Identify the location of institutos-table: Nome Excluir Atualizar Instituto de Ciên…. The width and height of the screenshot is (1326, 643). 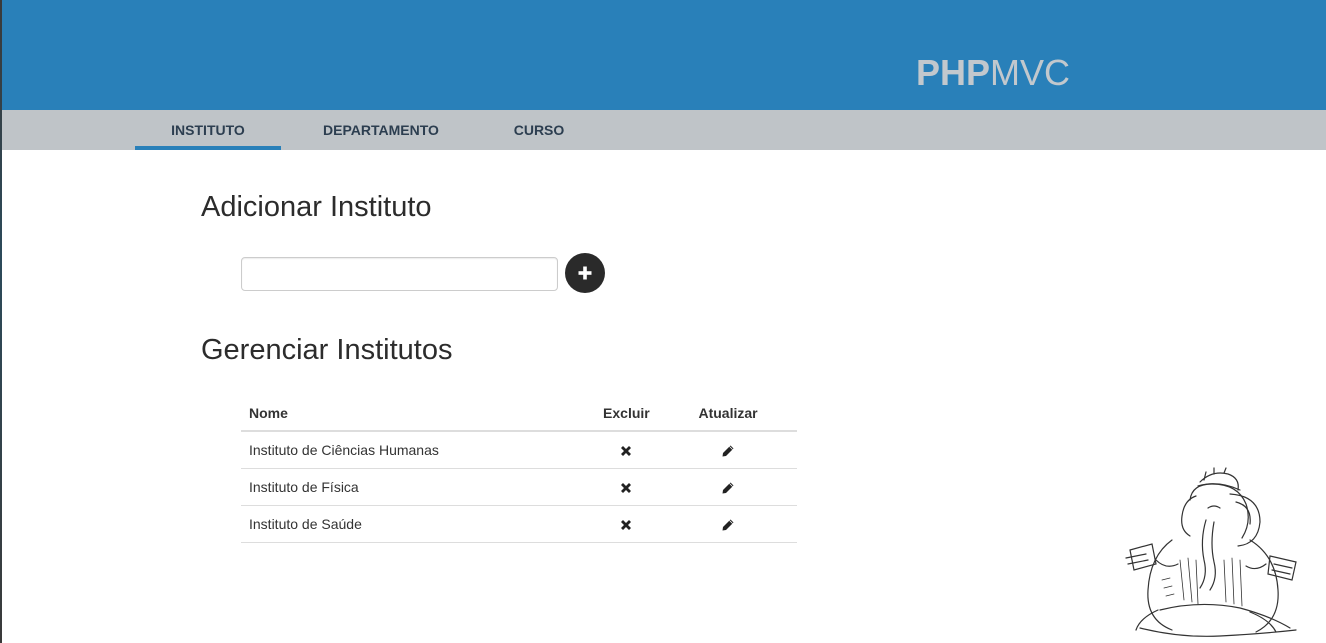
(519, 469).